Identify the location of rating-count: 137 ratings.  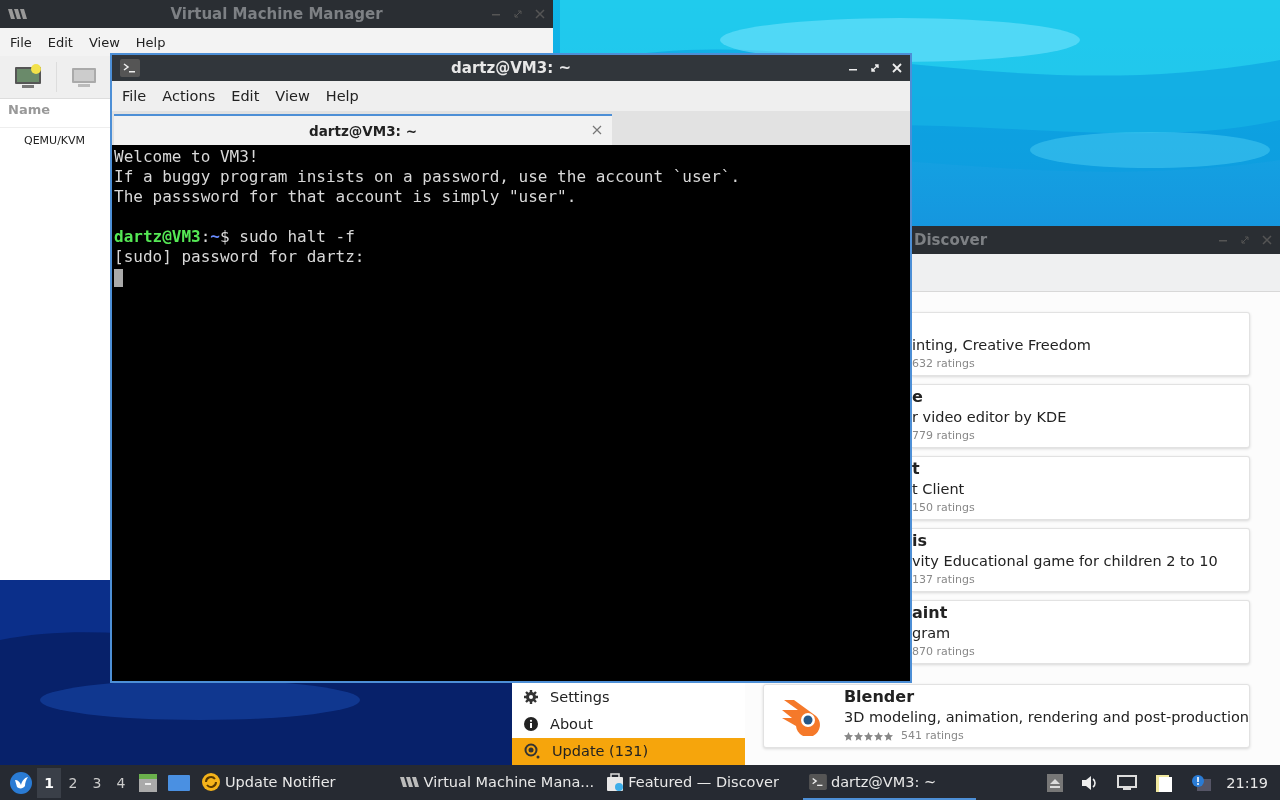
(944, 580).